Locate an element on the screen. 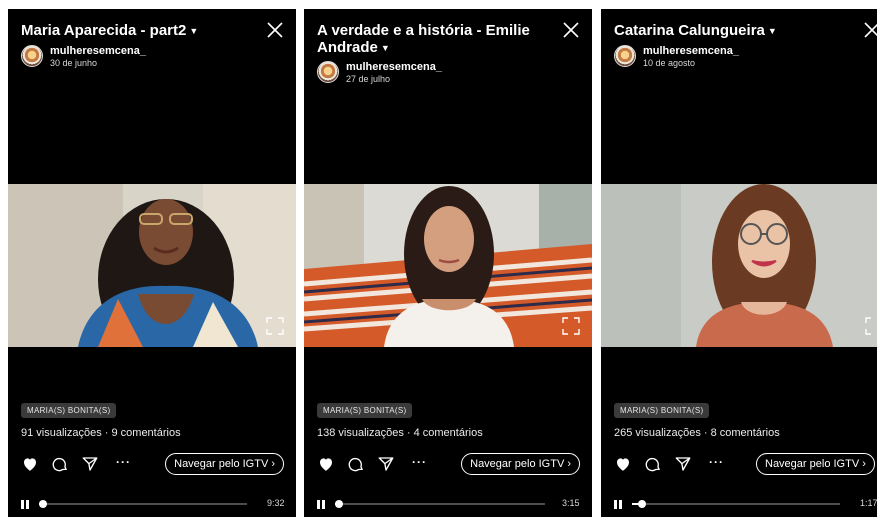 This screenshot has width=877, height=517. author-row: mulheresemcena_ 10 de agosto is located at coordinates (734, 57).